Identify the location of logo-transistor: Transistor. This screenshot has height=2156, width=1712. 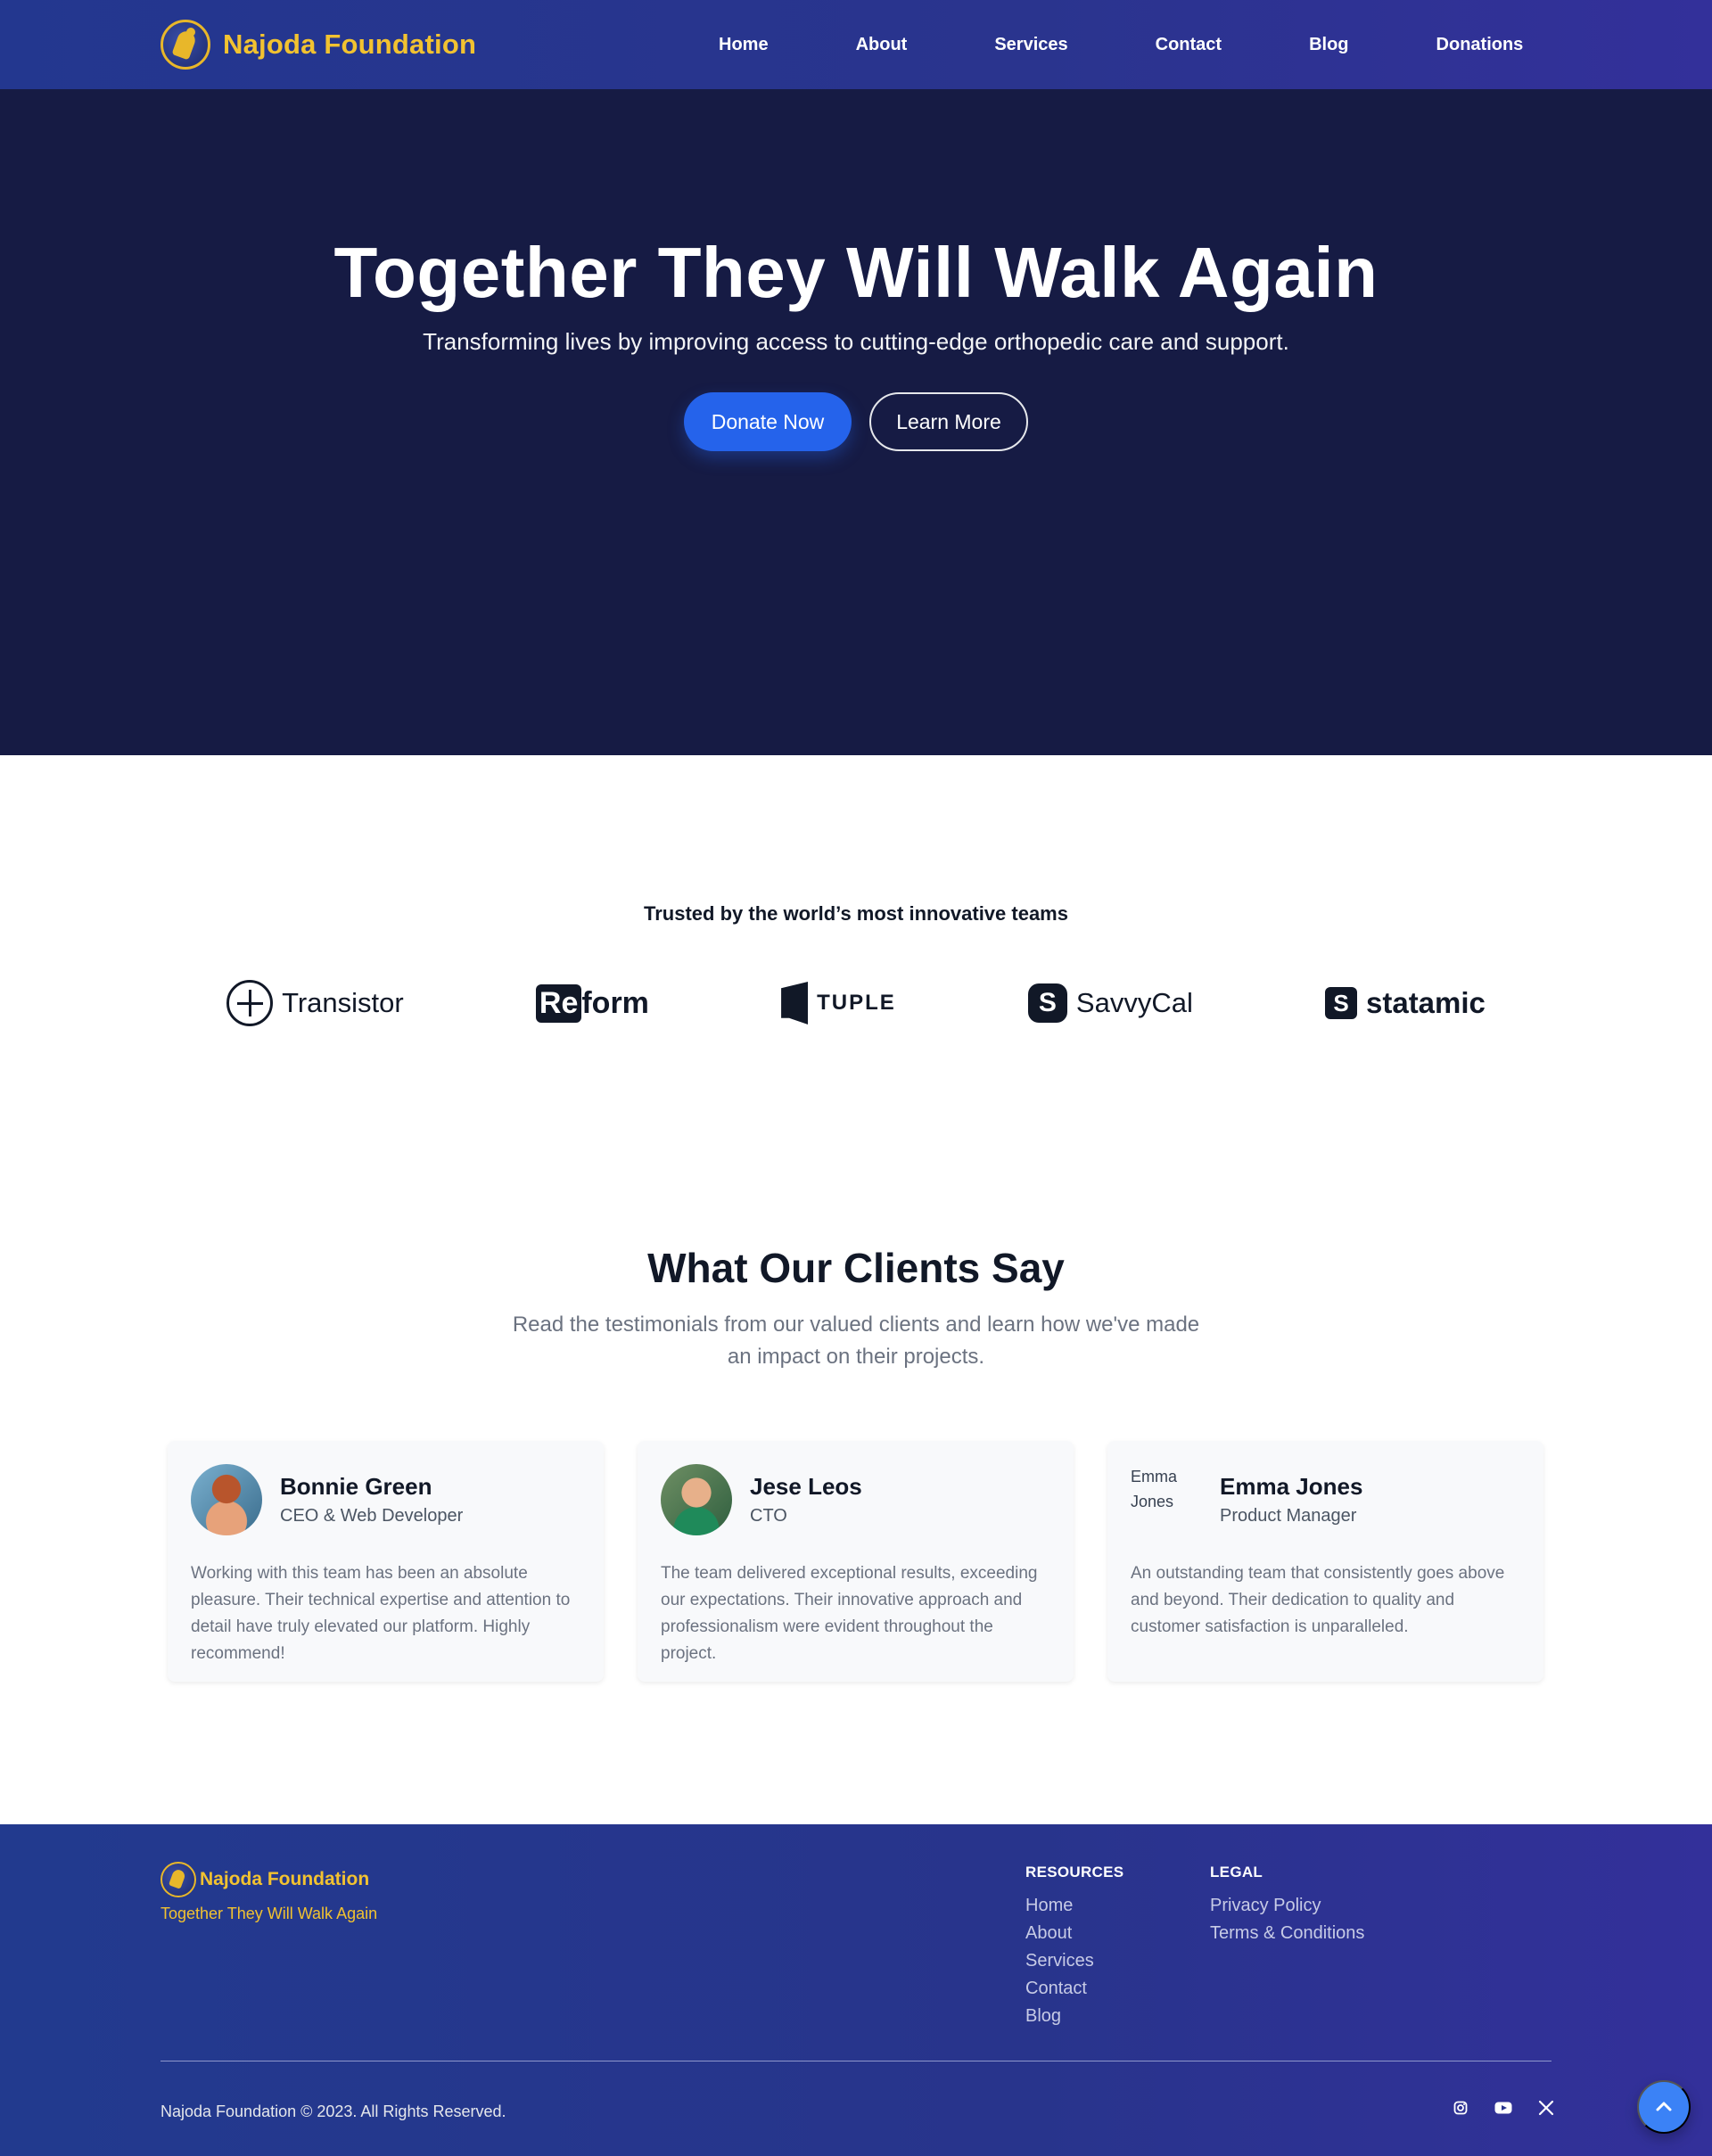
(315, 1003).